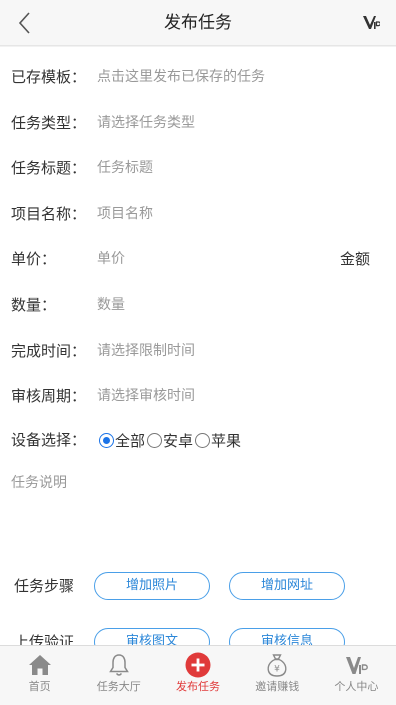 This screenshot has width=396, height=705. What do you see at coordinates (49, 123) in the screenshot?
I see `task-type-label: 任务类型：` at bounding box center [49, 123].